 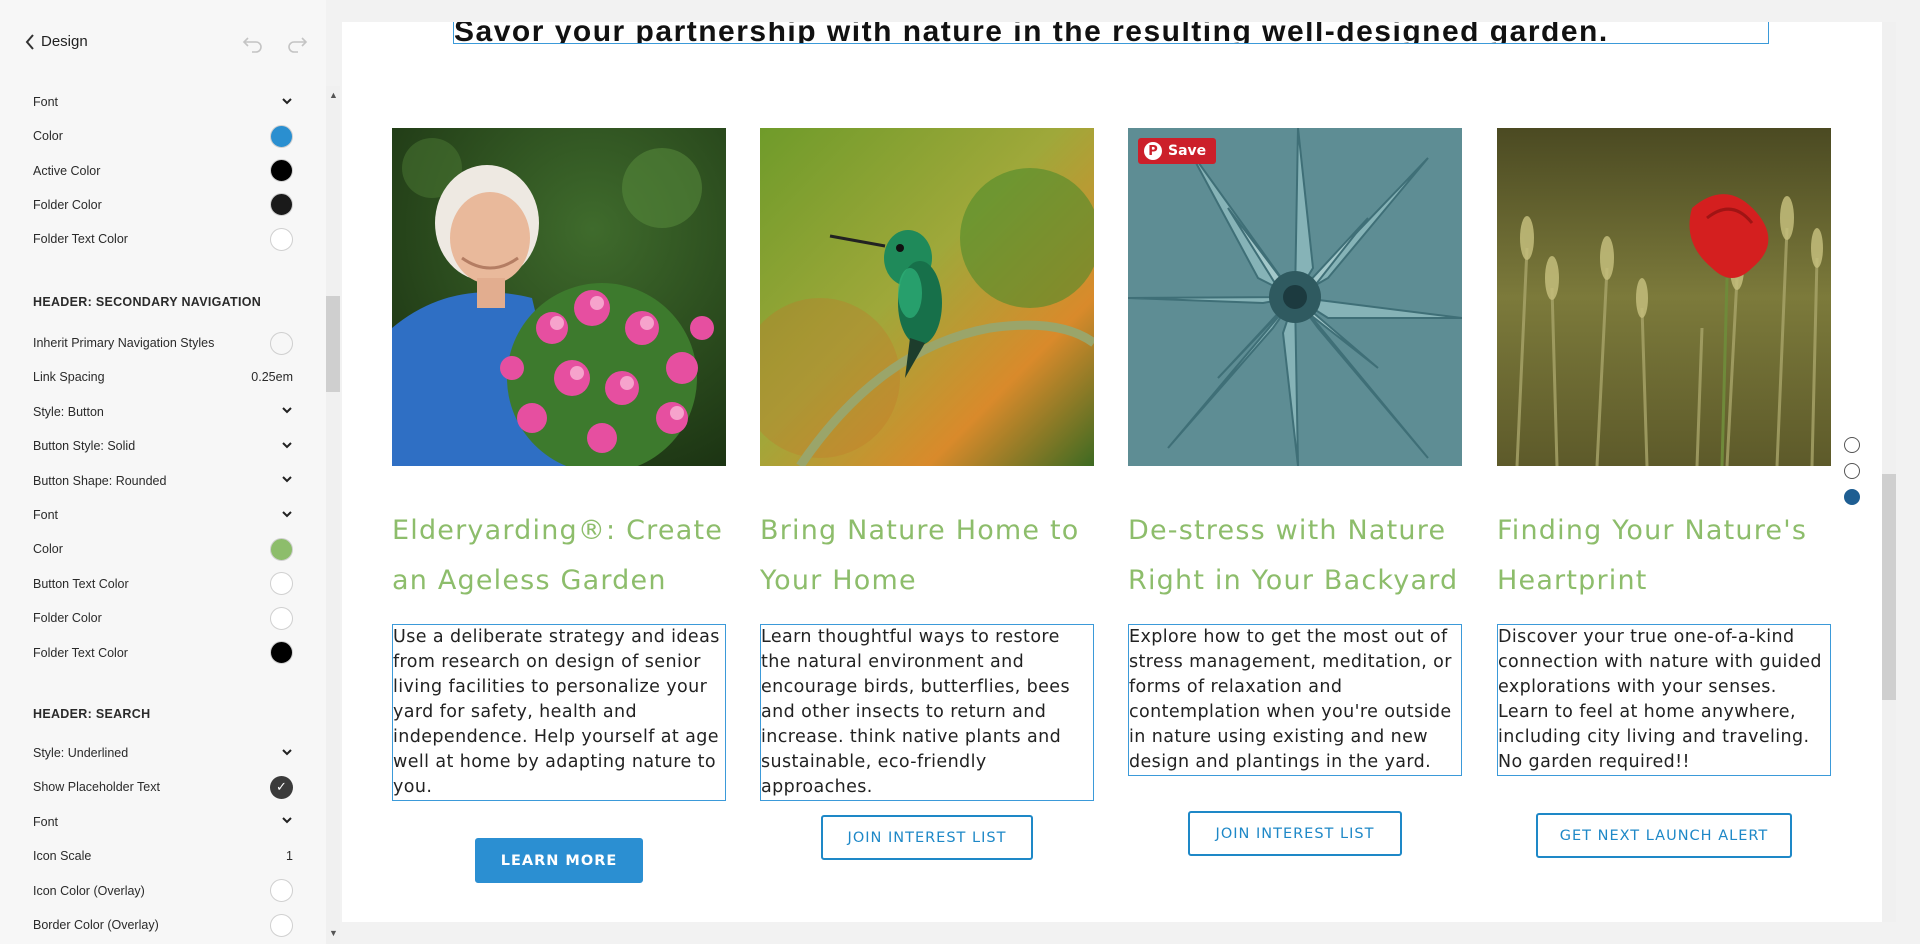 What do you see at coordinates (96, 925) in the screenshot?
I see `setting-label: Border Color (Overlay)` at bounding box center [96, 925].